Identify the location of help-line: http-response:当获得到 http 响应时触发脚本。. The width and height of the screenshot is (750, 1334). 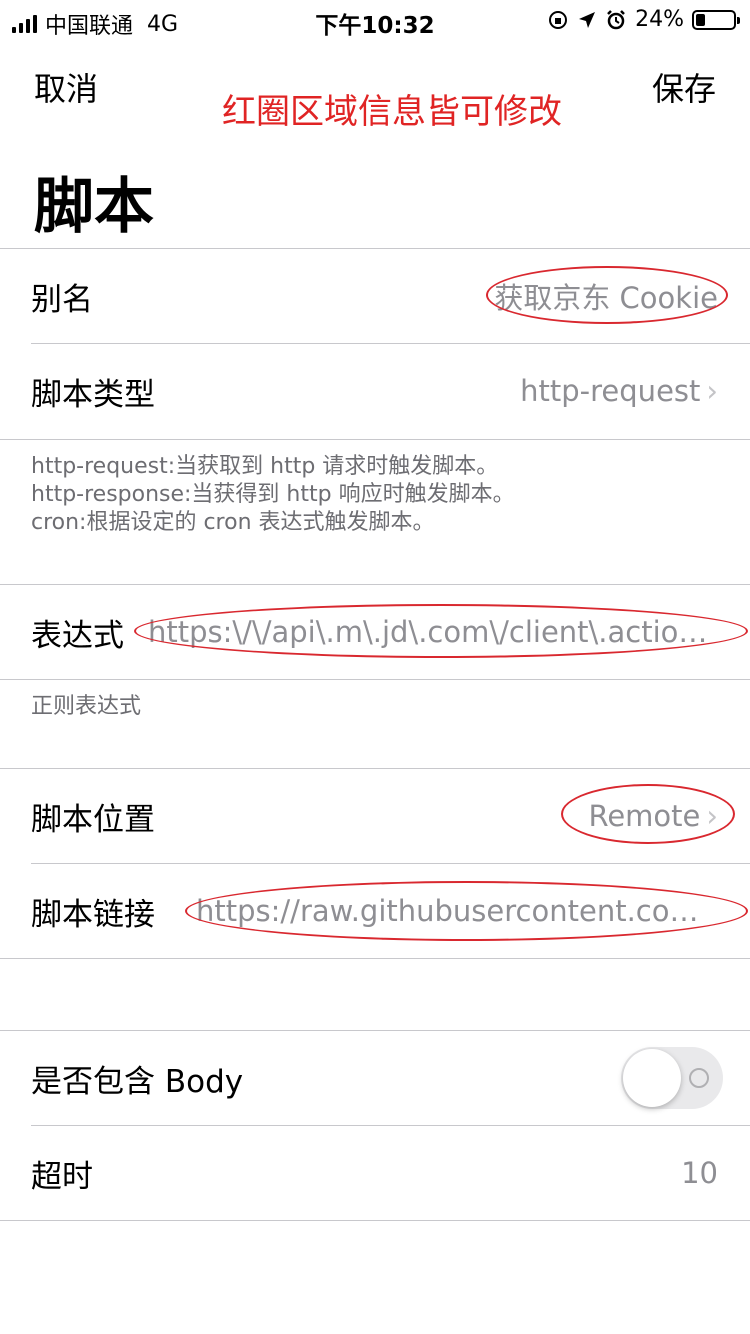
(273, 494).